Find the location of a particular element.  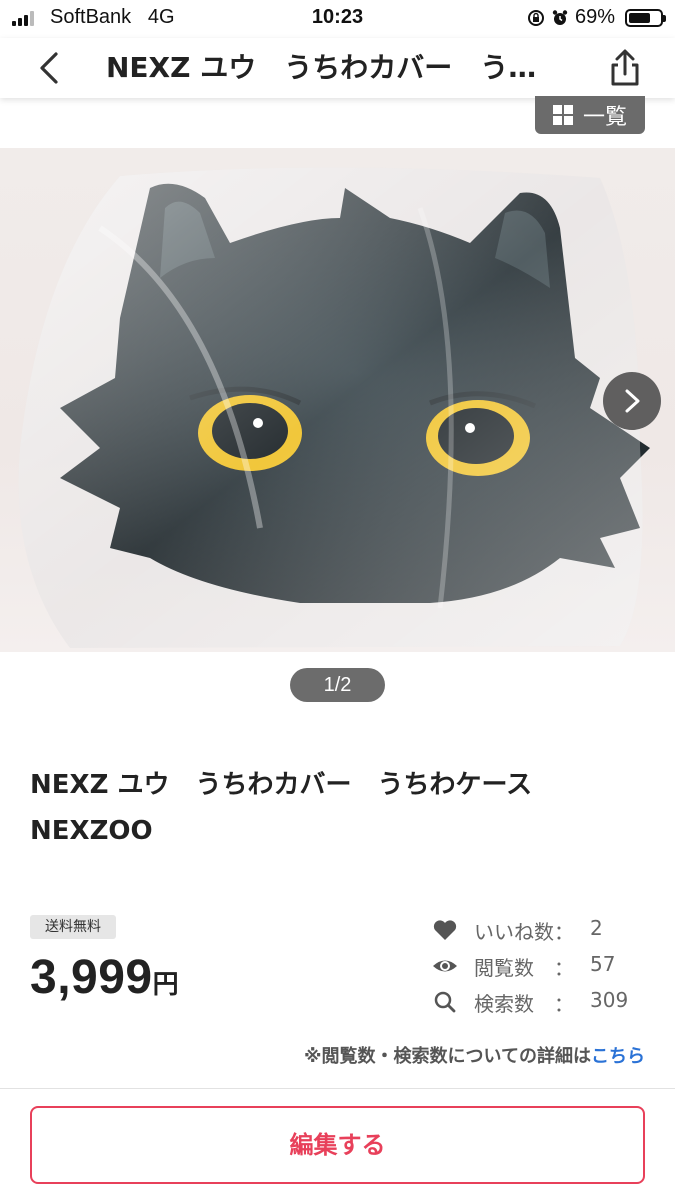

searches-stat: 検索数 ： 309 is located at coordinates (542, 1002).